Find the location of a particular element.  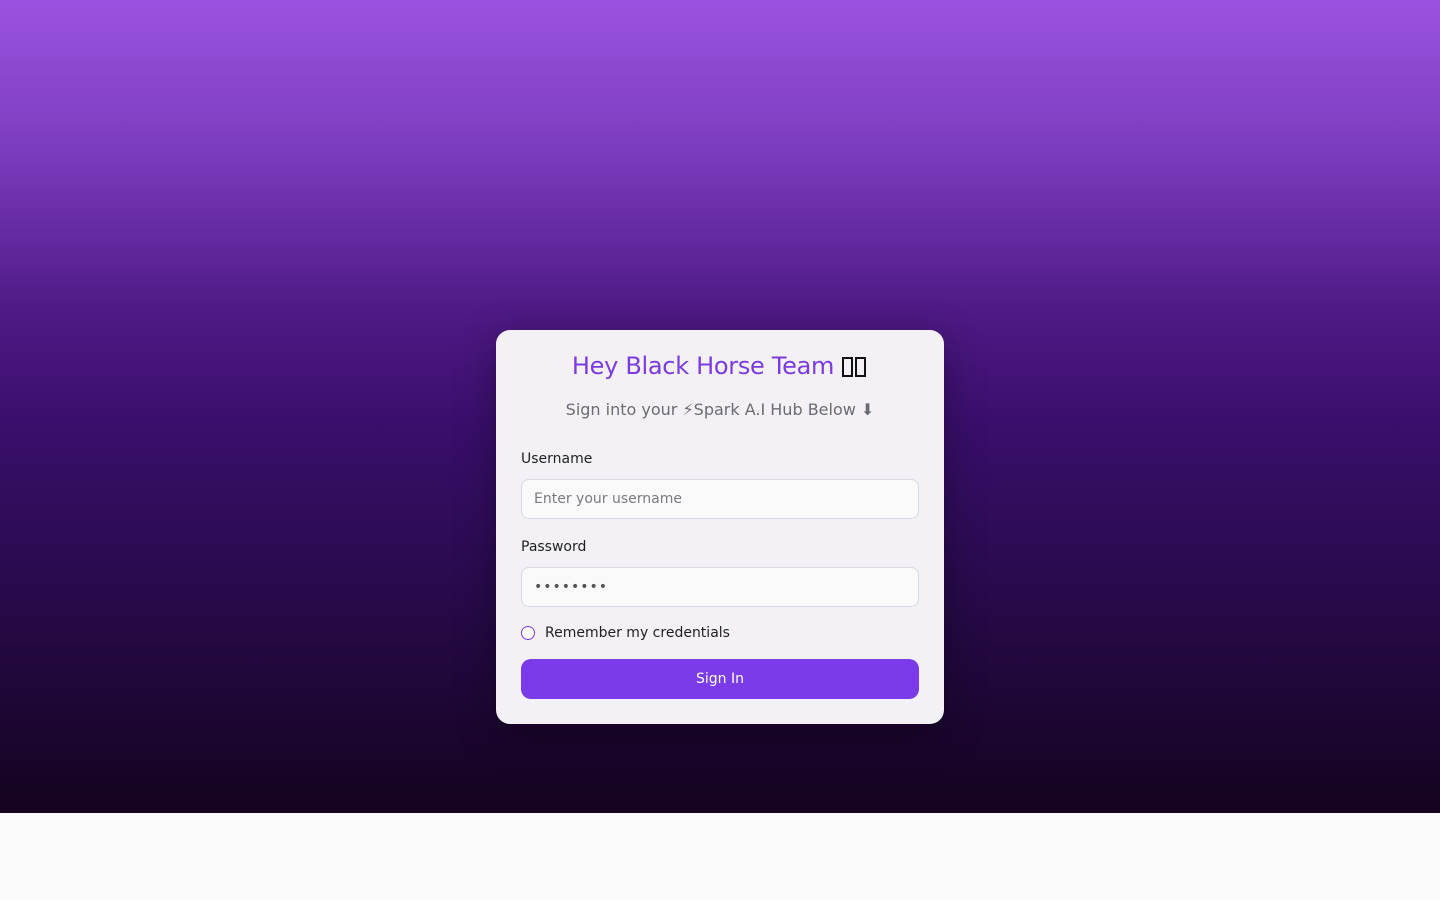

login-subtitle: Sign into your ⚡Spark A.I Hub Below ⬇ is located at coordinates (720, 409).